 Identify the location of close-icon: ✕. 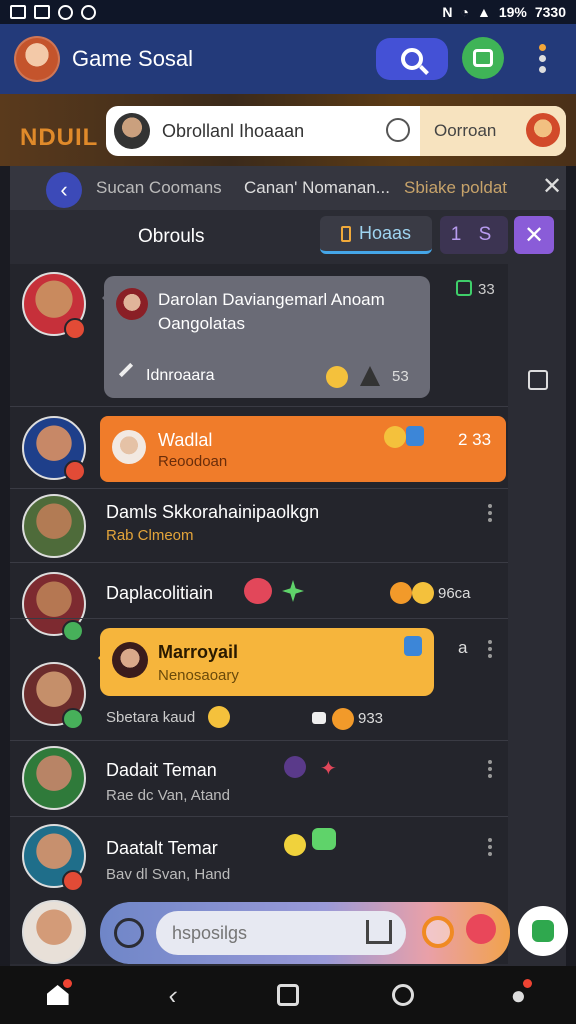
(552, 186).